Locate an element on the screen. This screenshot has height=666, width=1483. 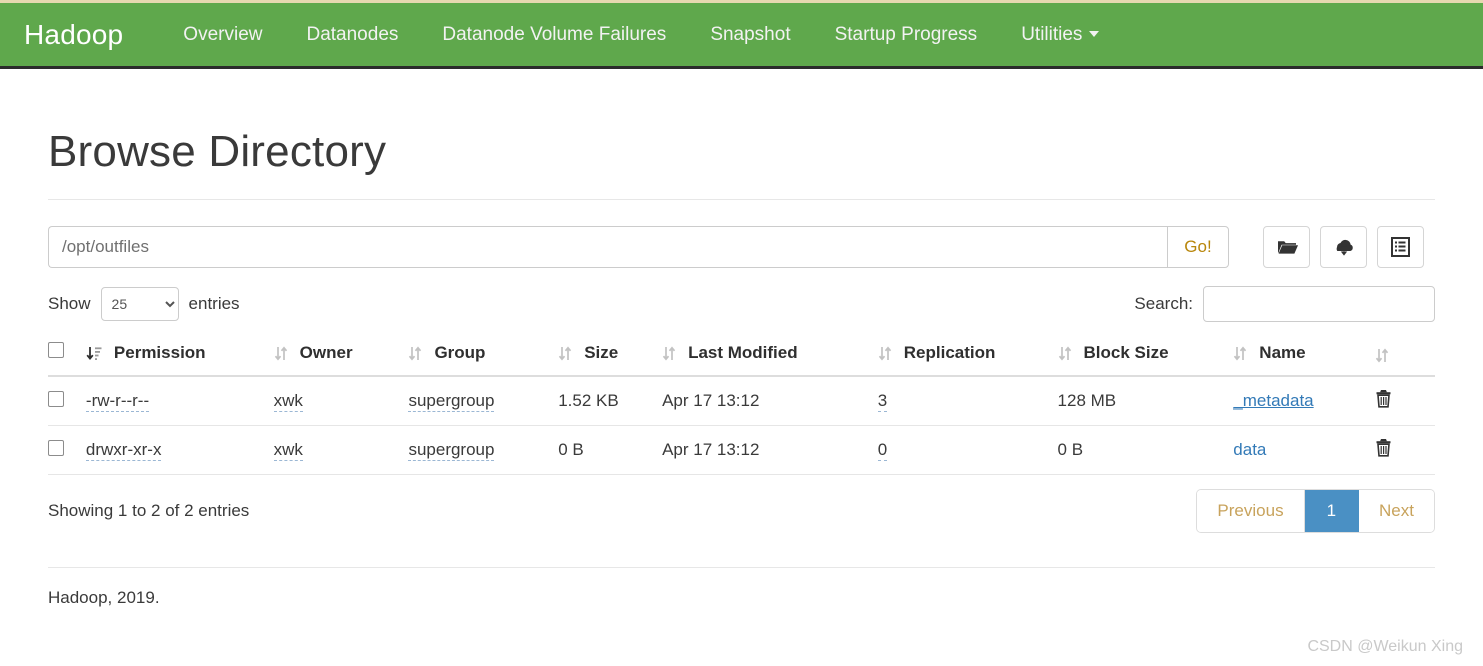
folder-open-icon is located at coordinates (1287, 247).